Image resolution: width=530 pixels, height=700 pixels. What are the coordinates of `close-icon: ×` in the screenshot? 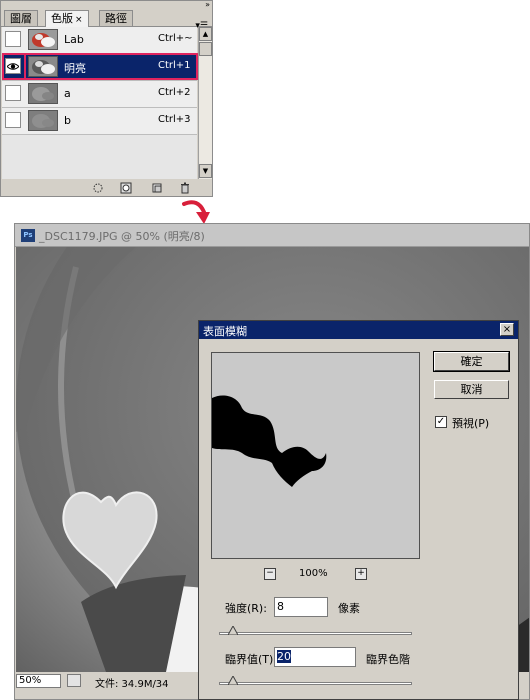 It's located at (507, 329).